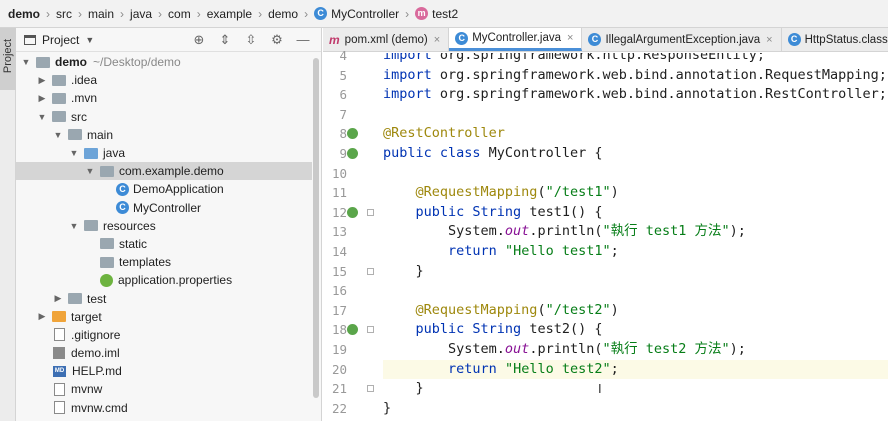 Image resolution: width=888 pixels, height=421 pixels. Describe the element at coordinates (516, 39) in the screenshot. I see `tab-mycontroller-java: C MyController.java ×` at that location.